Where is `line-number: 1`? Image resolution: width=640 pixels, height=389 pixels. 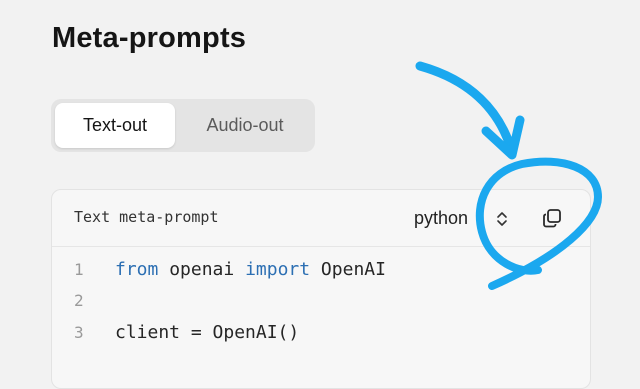 line-number: 1 is located at coordinates (79, 269).